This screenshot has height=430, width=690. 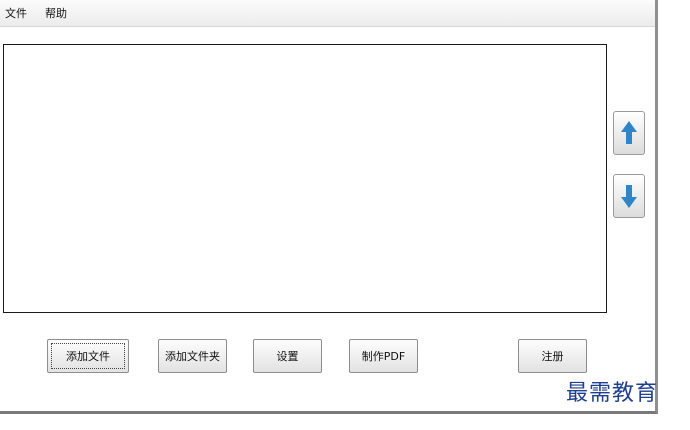 I want to click on menu-bar: 文件 帮助, so click(x=327, y=13).